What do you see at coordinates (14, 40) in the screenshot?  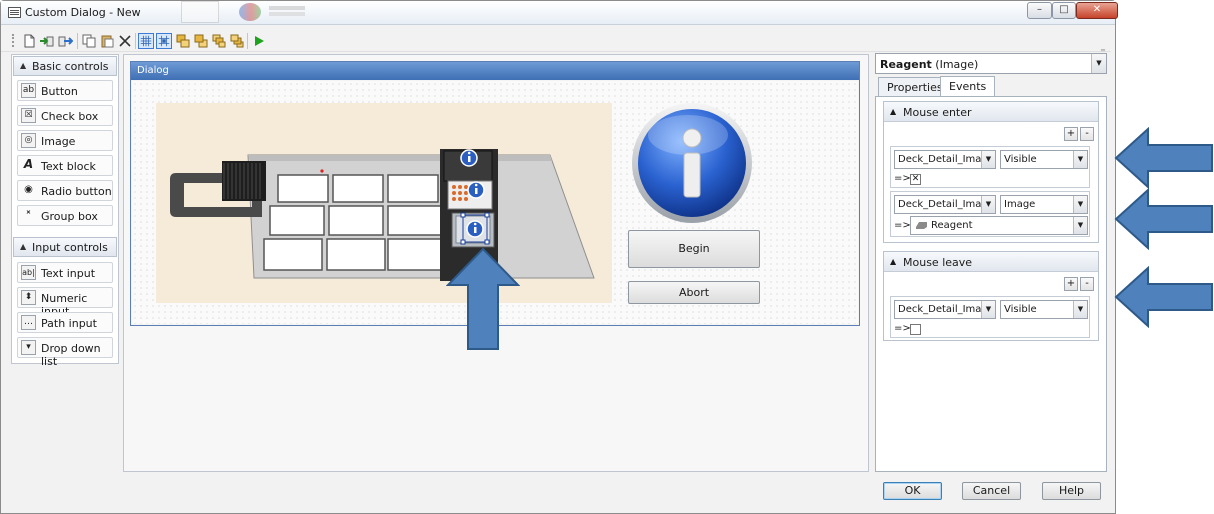 I see `toolbar-grip` at bounding box center [14, 40].